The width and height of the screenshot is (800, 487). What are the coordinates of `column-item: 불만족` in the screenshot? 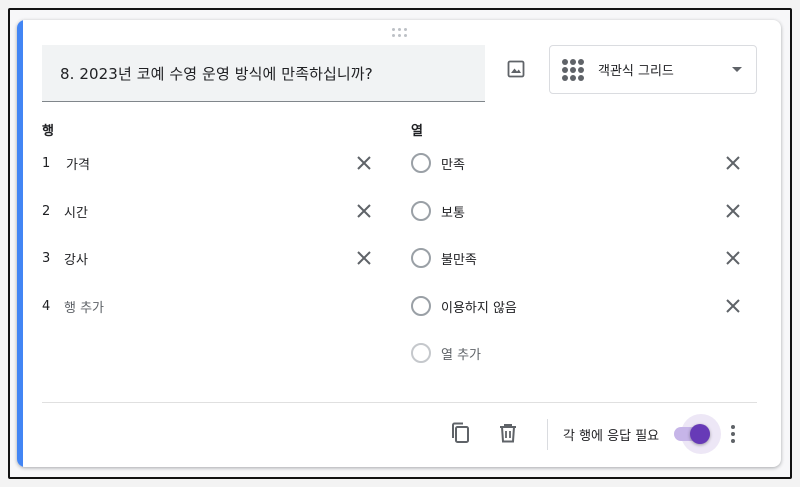 It's located at (444, 258).